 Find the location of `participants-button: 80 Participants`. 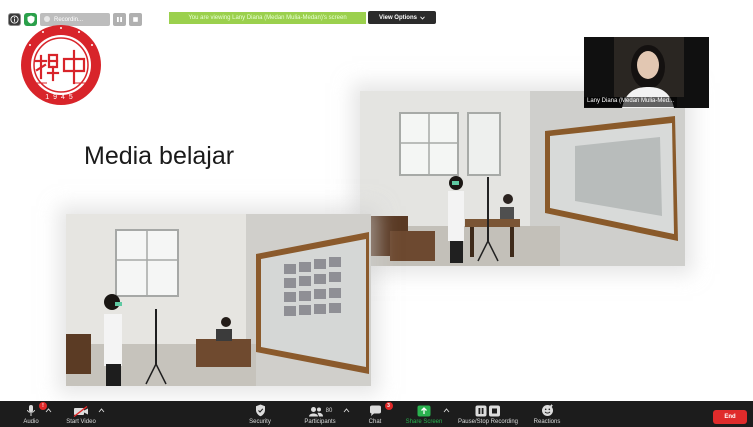

participants-button: 80 Participants is located at coordinates (320, 414).